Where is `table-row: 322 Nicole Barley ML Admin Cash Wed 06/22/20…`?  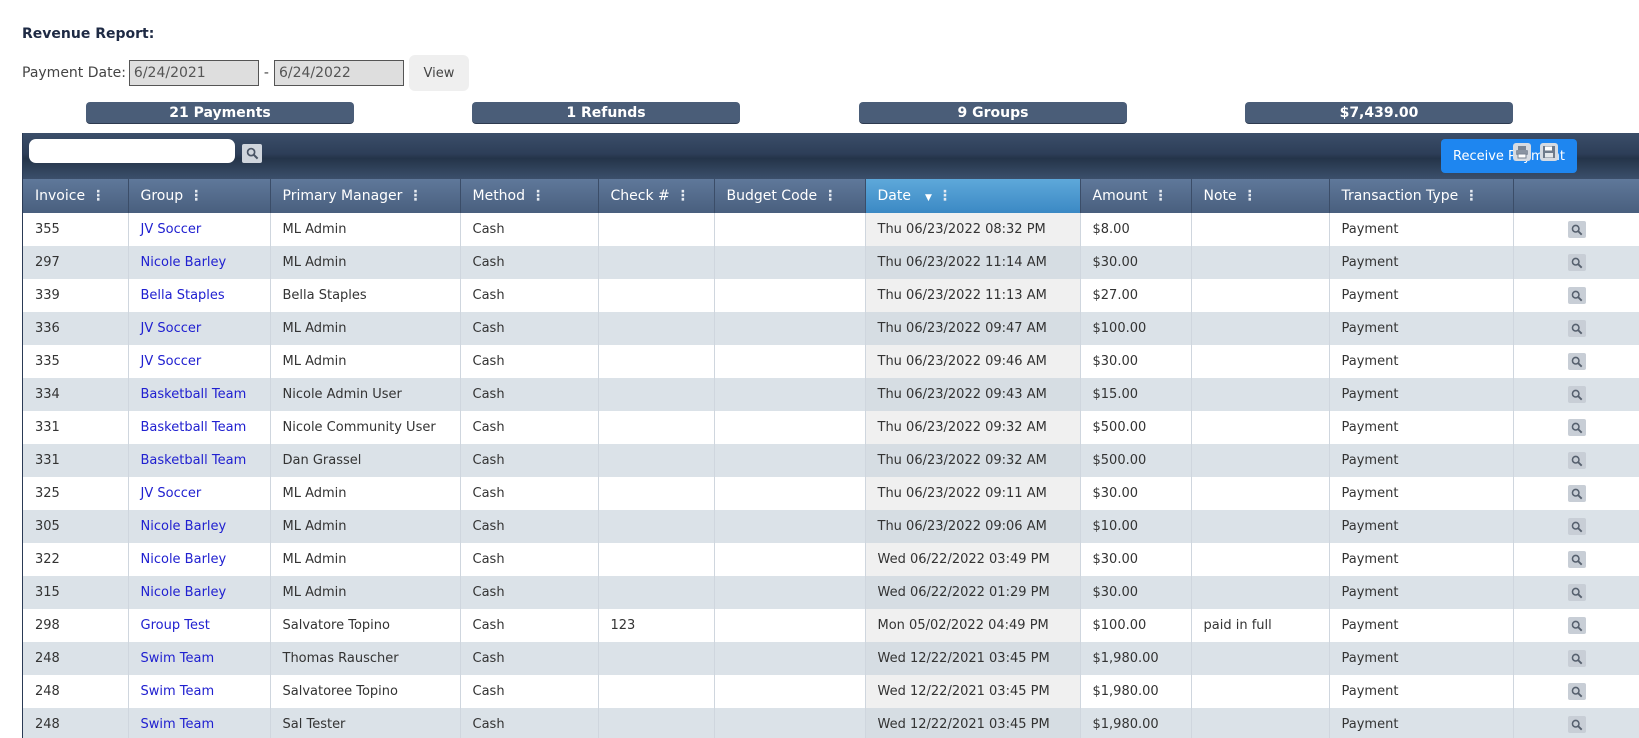
table-row: 322 Nicole Barley ML Admin Cash Wed 06/22/20… is located at coordinates (831, 559).